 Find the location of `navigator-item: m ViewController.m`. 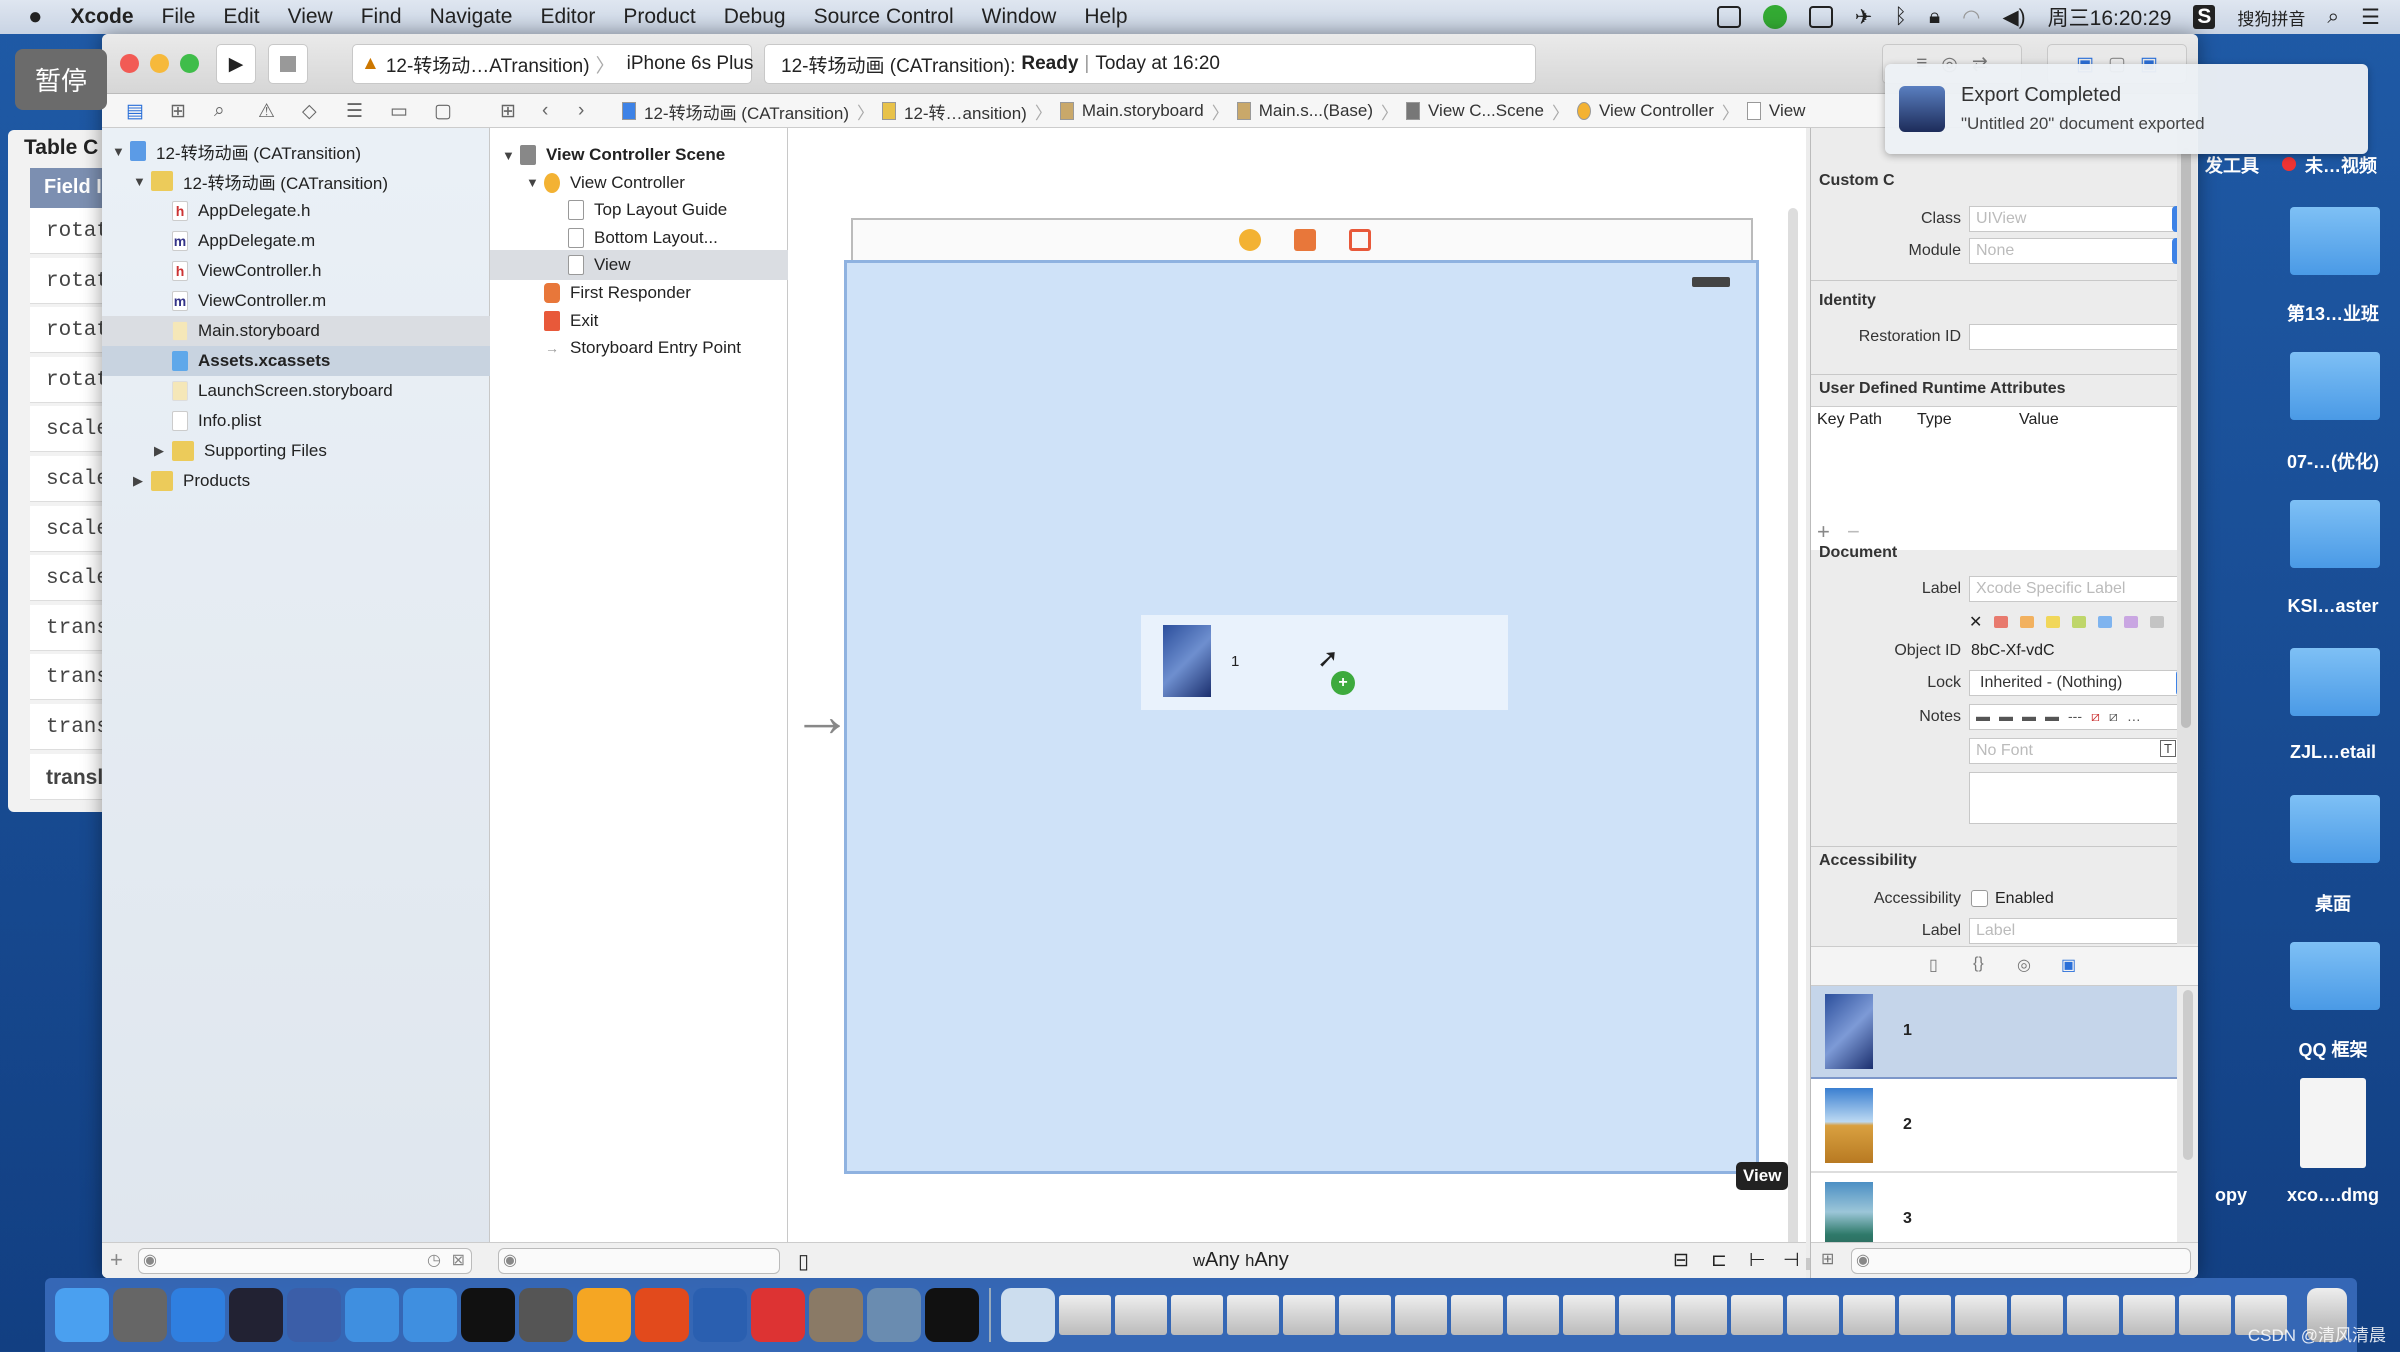

navigator-item: m ViewController.m is located at coordinates (296, 301).